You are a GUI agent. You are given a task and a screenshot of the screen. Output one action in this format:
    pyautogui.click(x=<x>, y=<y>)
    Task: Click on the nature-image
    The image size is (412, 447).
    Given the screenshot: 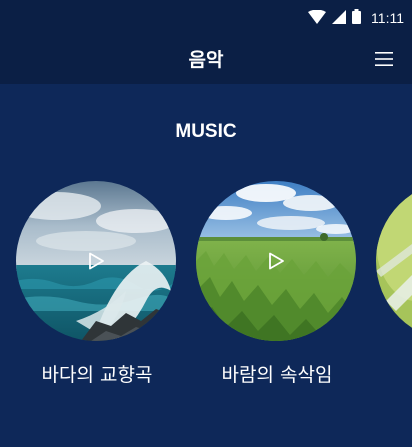 What is the action you would take?
    pyautogui.click(x=394, y=261)
    